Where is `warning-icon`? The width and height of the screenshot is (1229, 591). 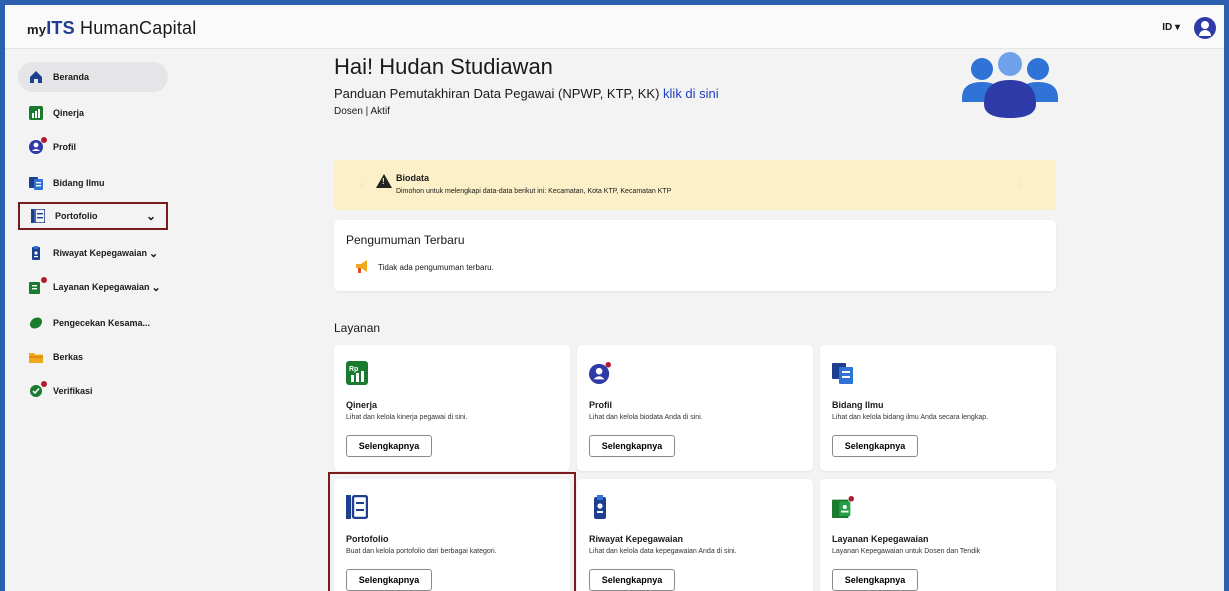 warning-icon is located at coordinates (384, 181).